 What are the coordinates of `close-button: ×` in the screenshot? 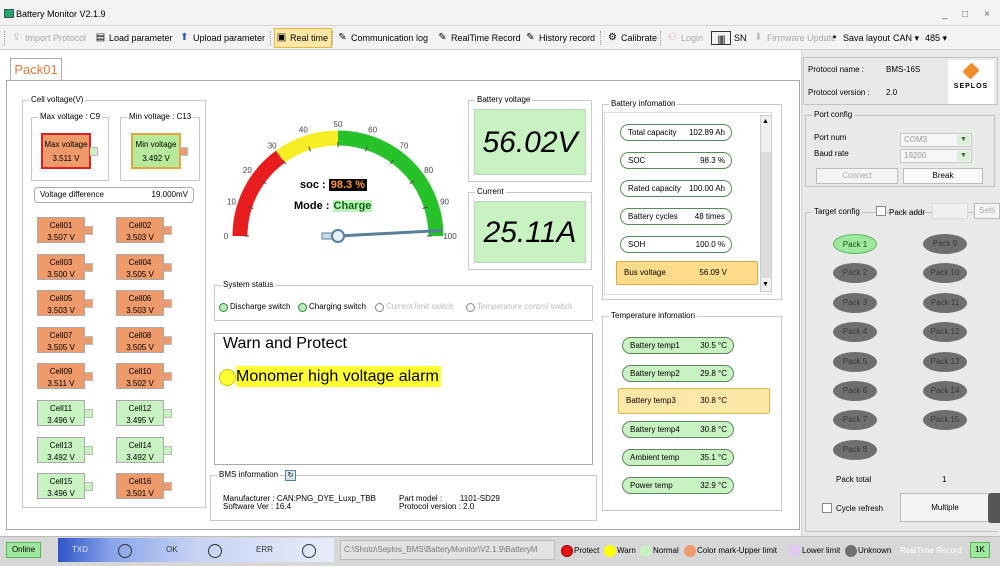 It's located at (987, 14).